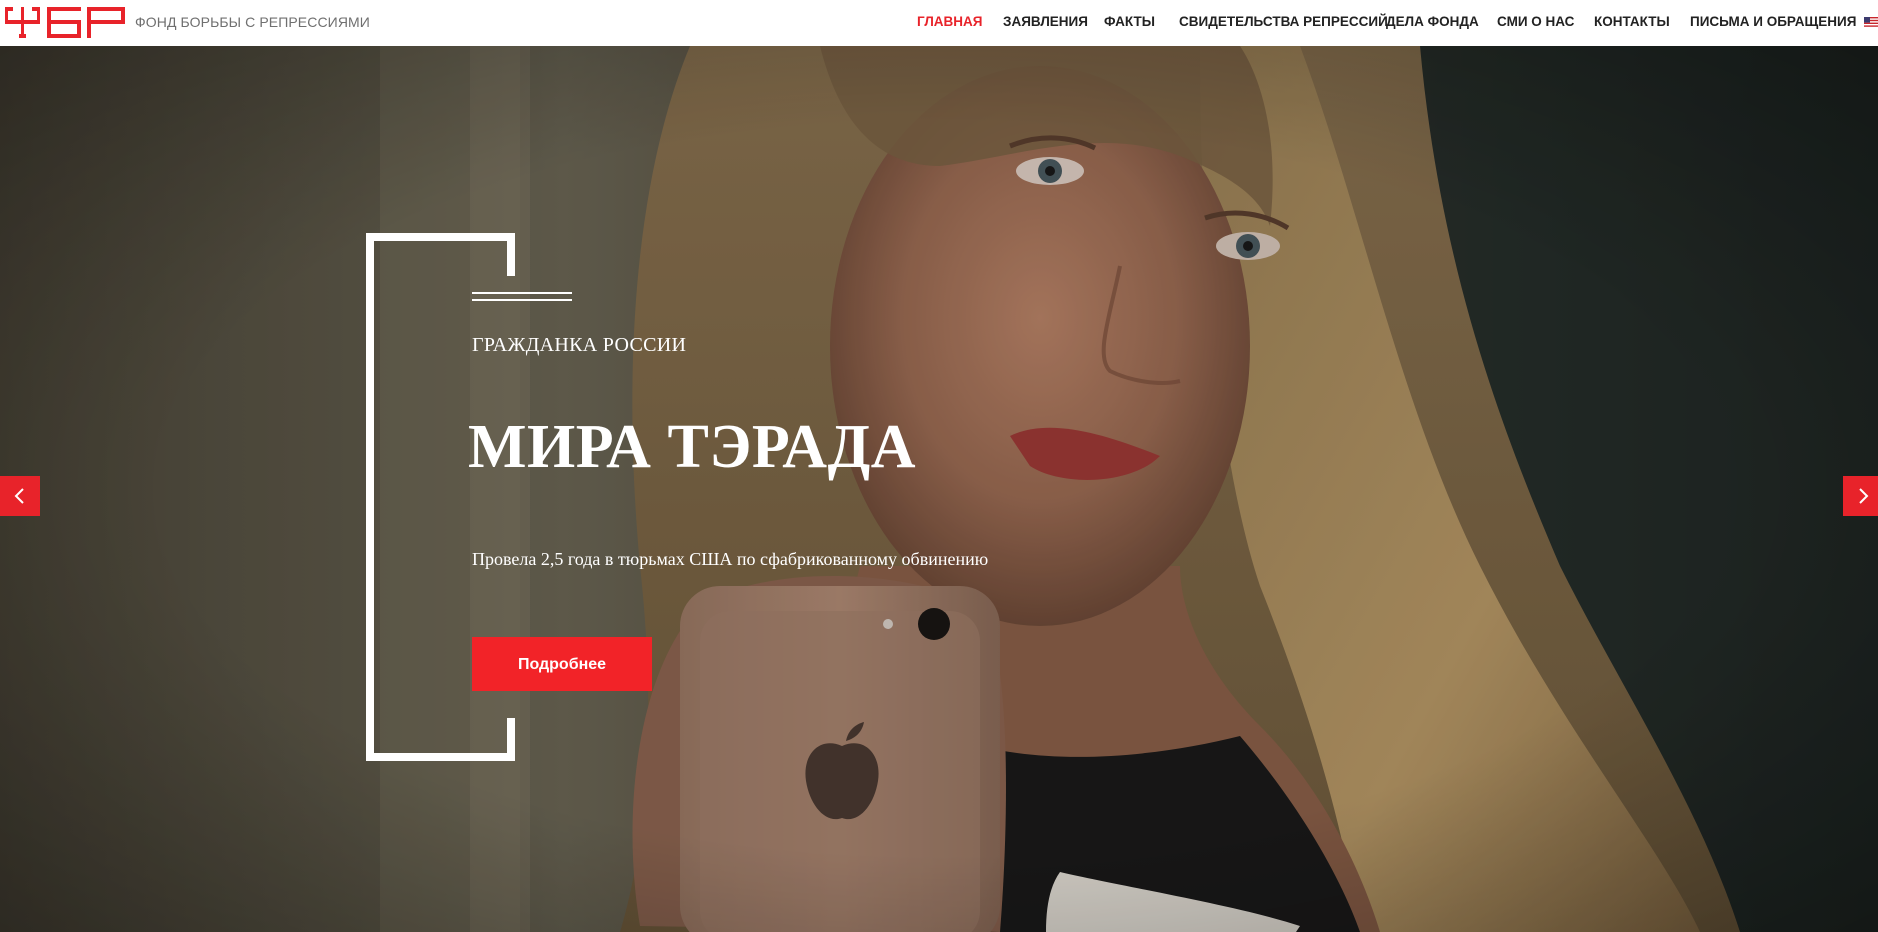 The image size is (1878, 932). I want to click on nav-item-media: СМИ О НАС, so click(1535, 21).